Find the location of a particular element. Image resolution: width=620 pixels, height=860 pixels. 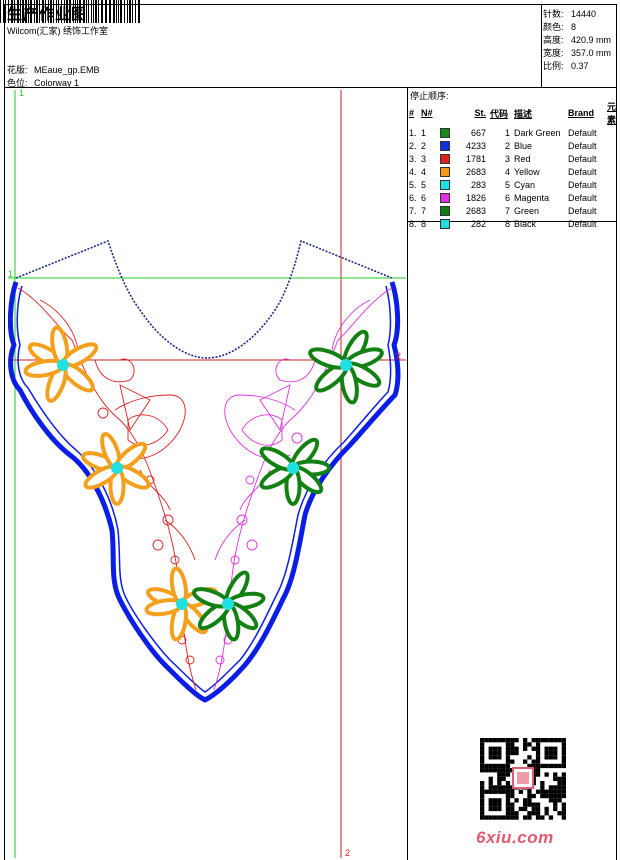

table-row: 5. 5 283 5 Cyan Default is located at coordinates (503, 184).